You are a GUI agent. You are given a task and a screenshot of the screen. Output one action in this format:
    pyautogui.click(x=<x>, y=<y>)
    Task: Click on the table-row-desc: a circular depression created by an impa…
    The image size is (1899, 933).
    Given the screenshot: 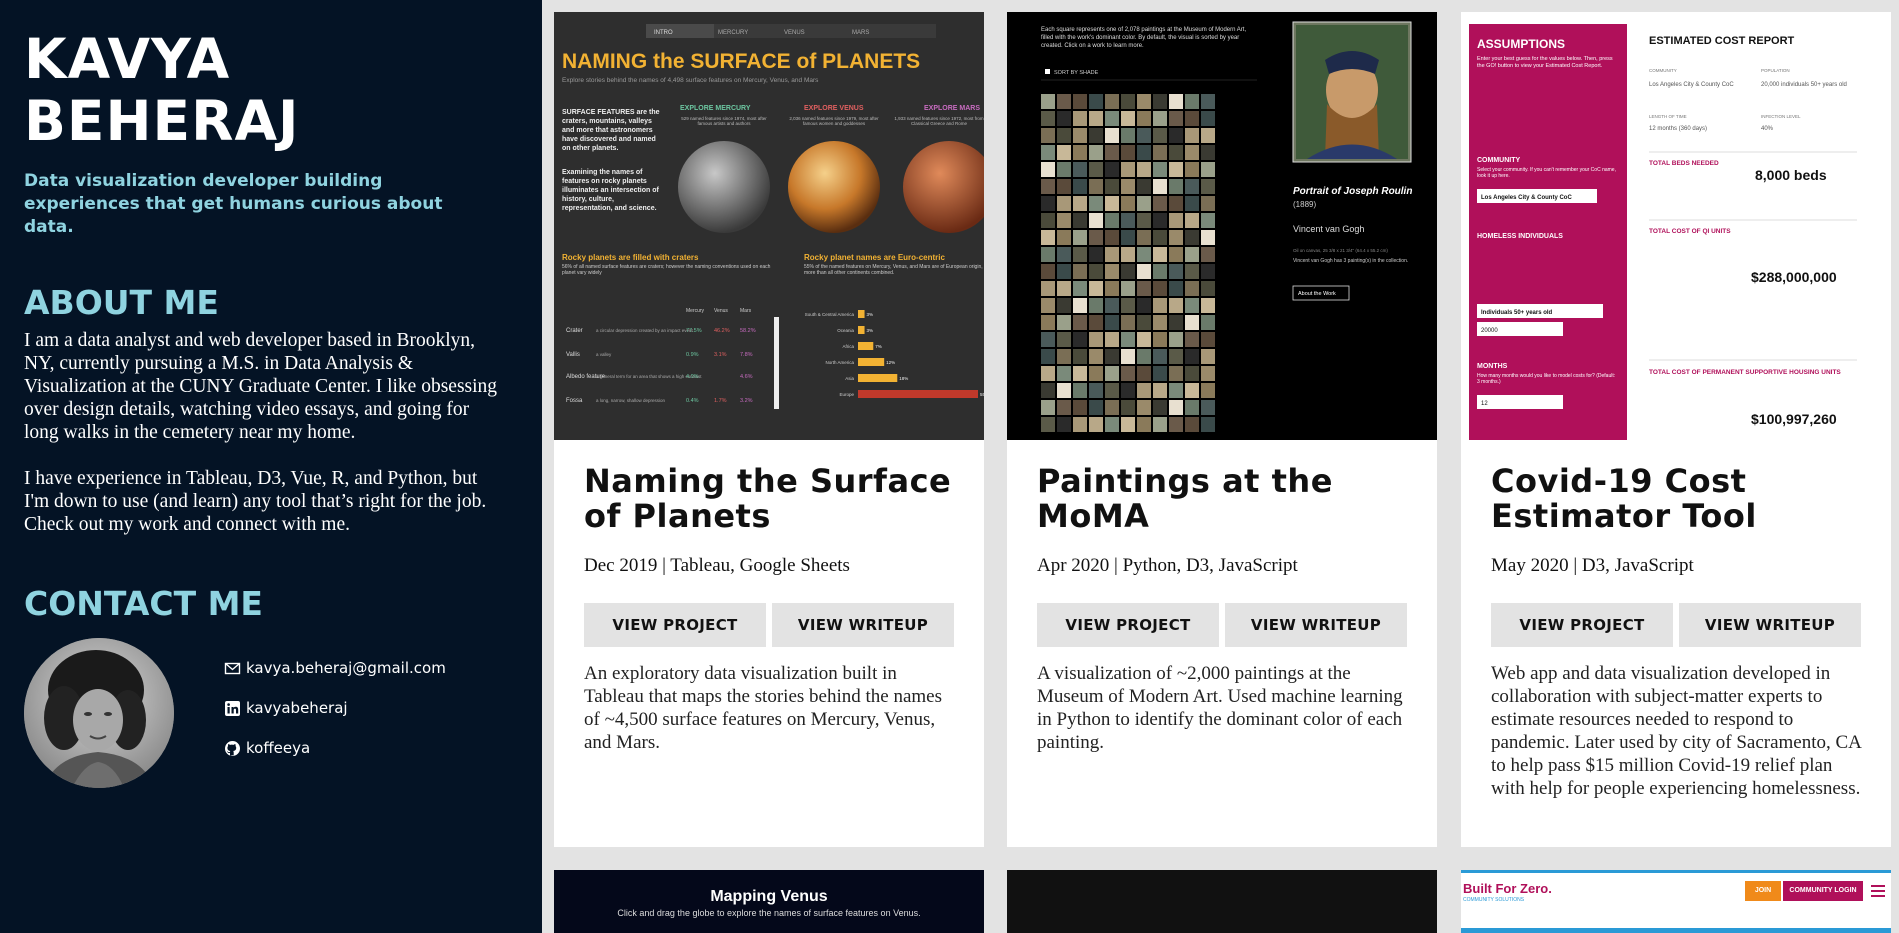 What is the action you would take?
    pyautogui.click(x=645, y=330)
    